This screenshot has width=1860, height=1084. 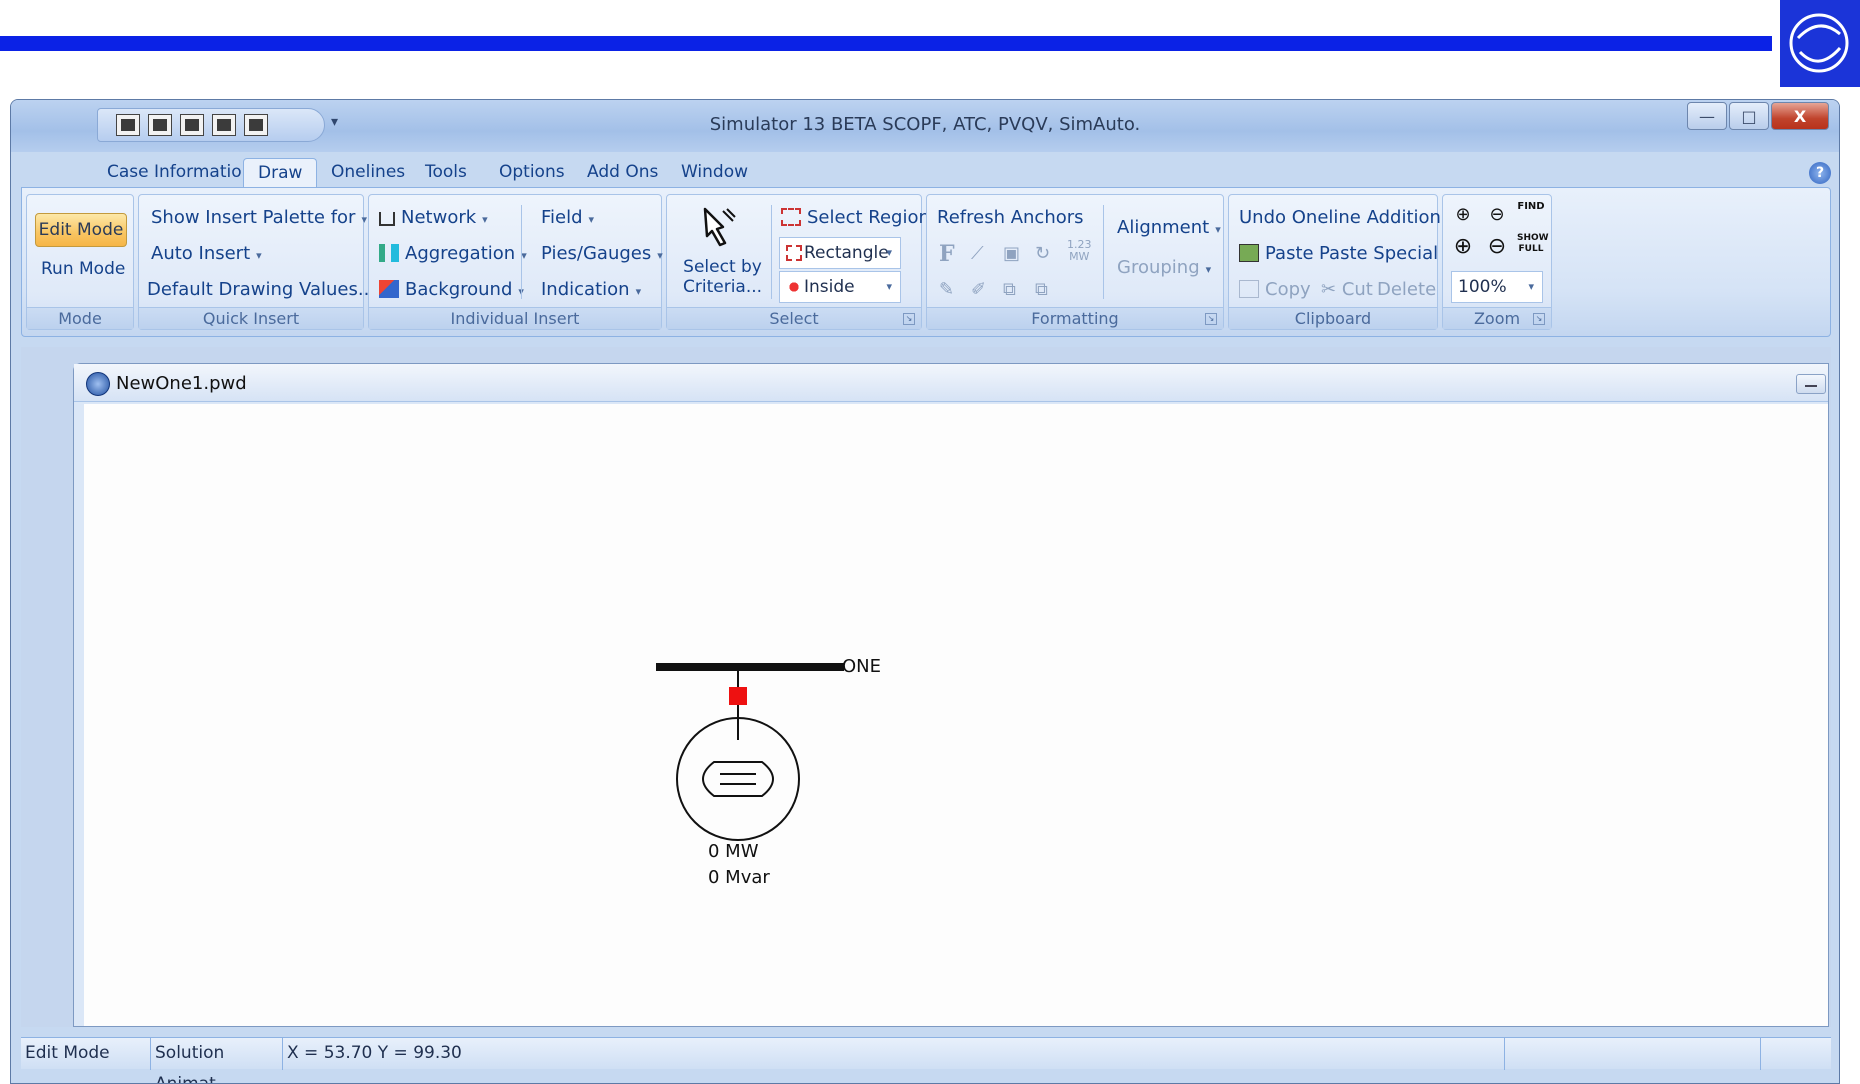 What do you see at coordinates (1463, 247) in the screenshot?
I see `zoom-in-icon: ⊕` at bounding box center [1463, 247].